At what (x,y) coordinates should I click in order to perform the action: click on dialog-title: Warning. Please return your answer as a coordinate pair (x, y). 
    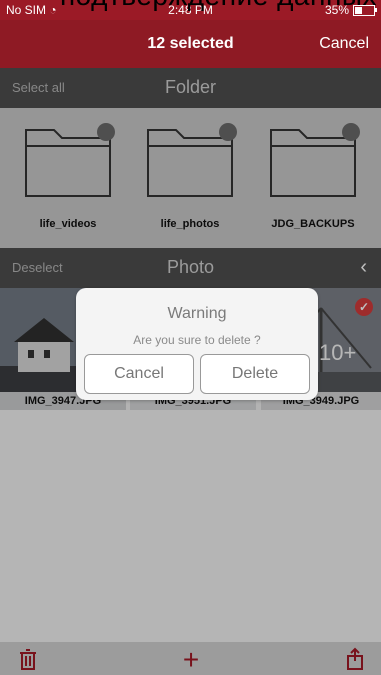
    Looking at the image, I should click on (197, 313).